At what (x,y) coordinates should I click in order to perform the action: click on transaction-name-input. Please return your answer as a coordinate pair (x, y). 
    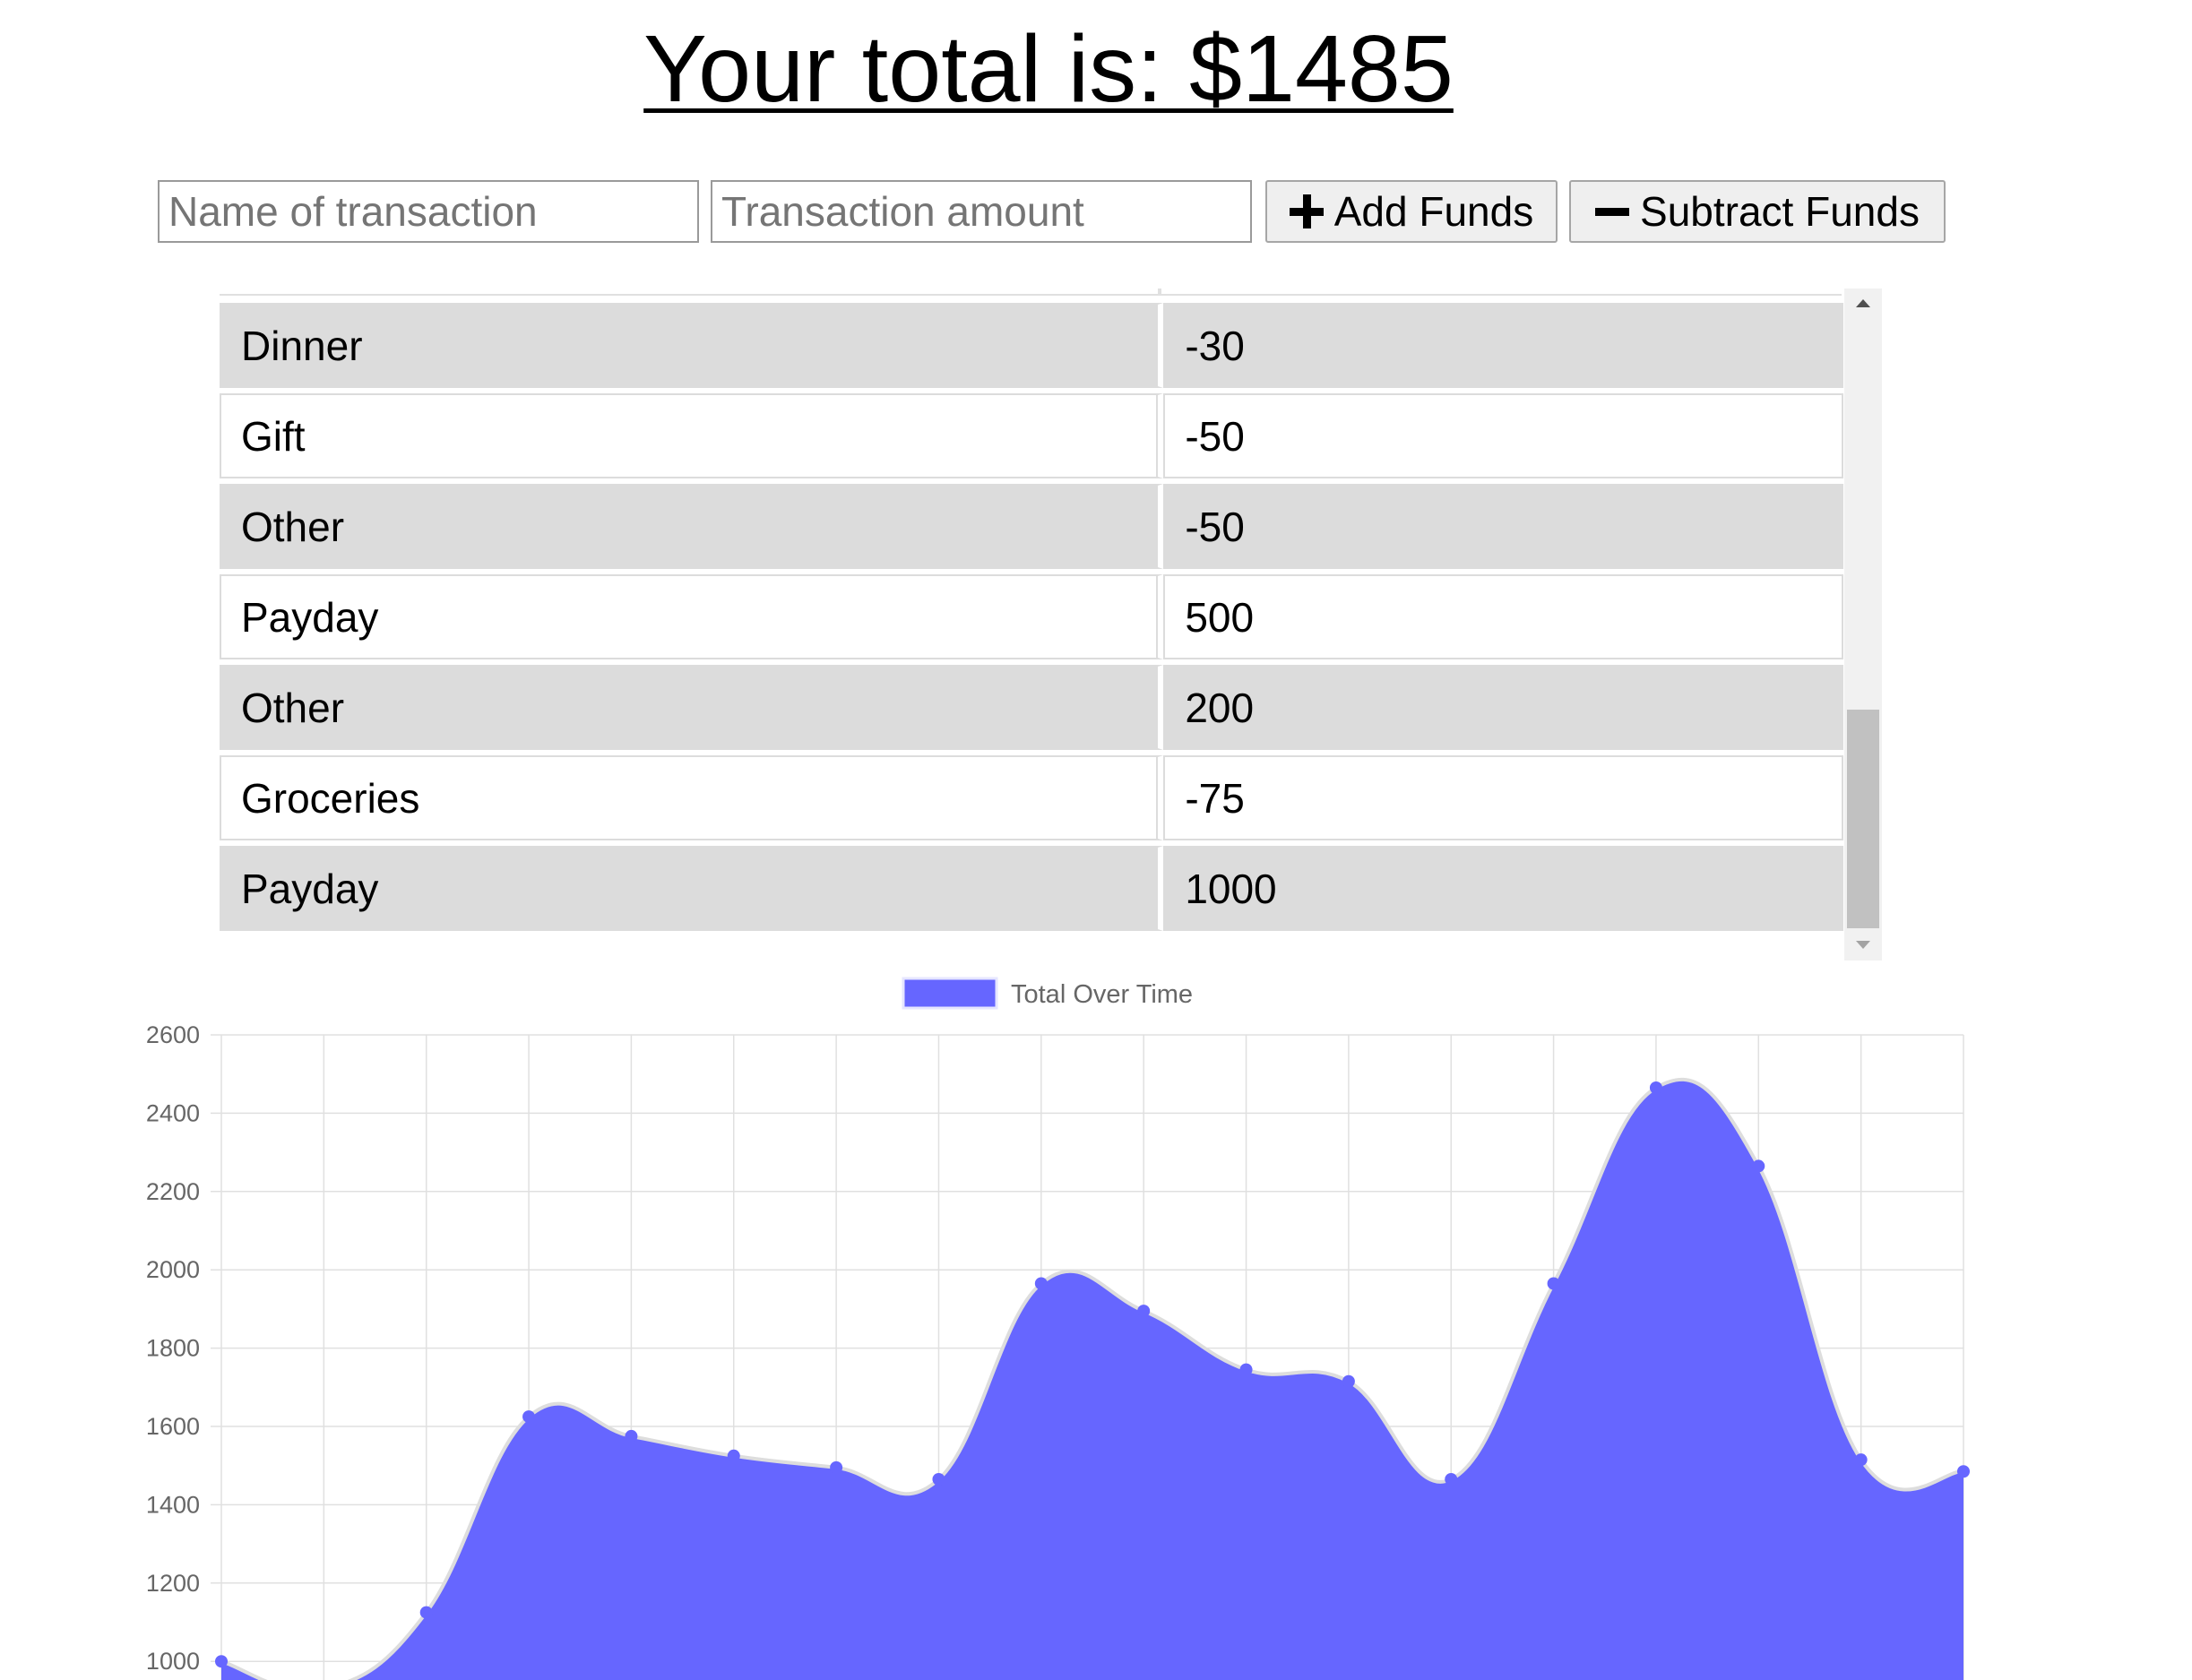
    Looking at the image, I should click on (429, 211).